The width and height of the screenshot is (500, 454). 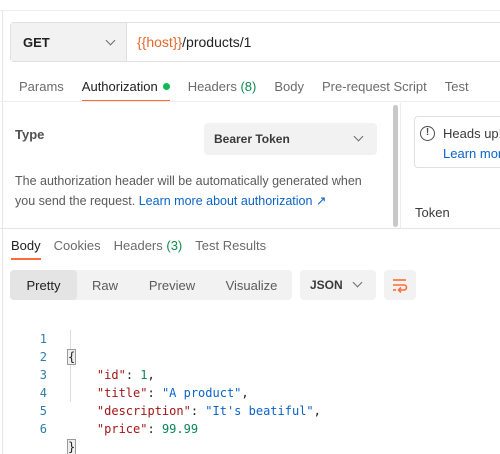 What do you see at coordinates (166, 86) in the screenshot?
I see `status-dot` at bounding box center [166, 86].